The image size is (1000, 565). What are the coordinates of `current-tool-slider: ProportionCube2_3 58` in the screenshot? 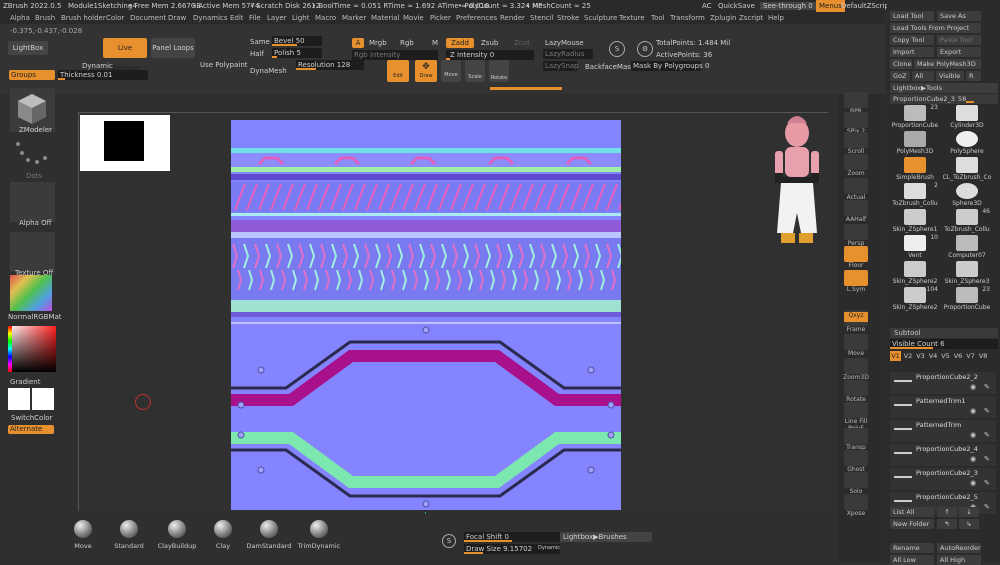 It's located at (944, 99).